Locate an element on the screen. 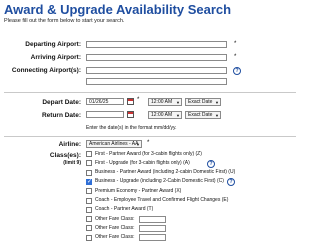 Image resolution: width=320 pixels, height=245 pixels. return-date-label: Return Date: is located at coordinates (61, 115).